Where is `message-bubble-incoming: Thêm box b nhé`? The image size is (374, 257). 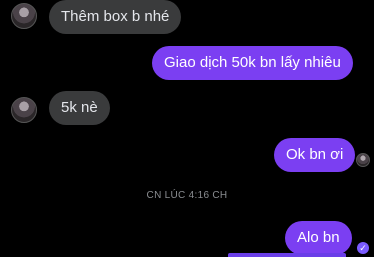
message-bubble-incoming: Thêm box b nhé is located at coordinates (115, 17).